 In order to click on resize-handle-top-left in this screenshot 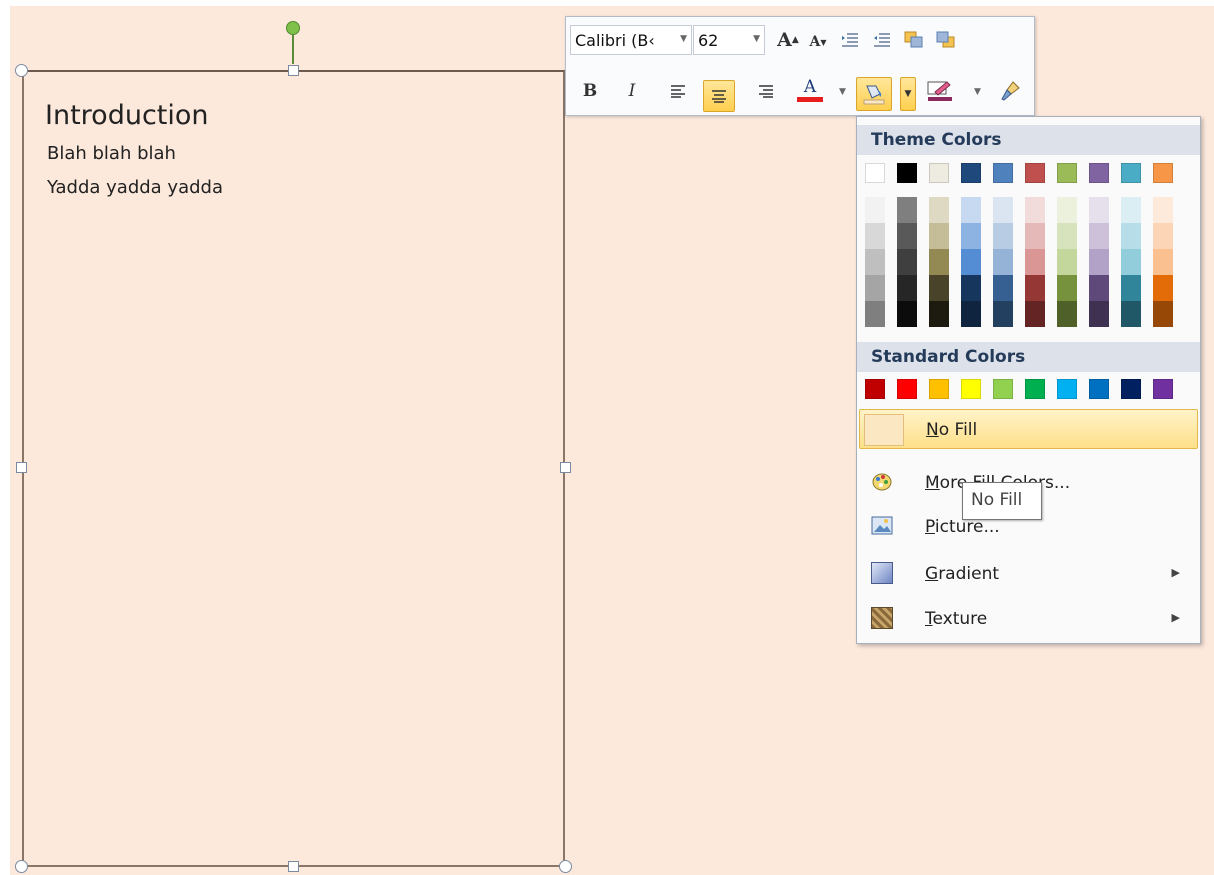, I will do `click(21, 70)`.